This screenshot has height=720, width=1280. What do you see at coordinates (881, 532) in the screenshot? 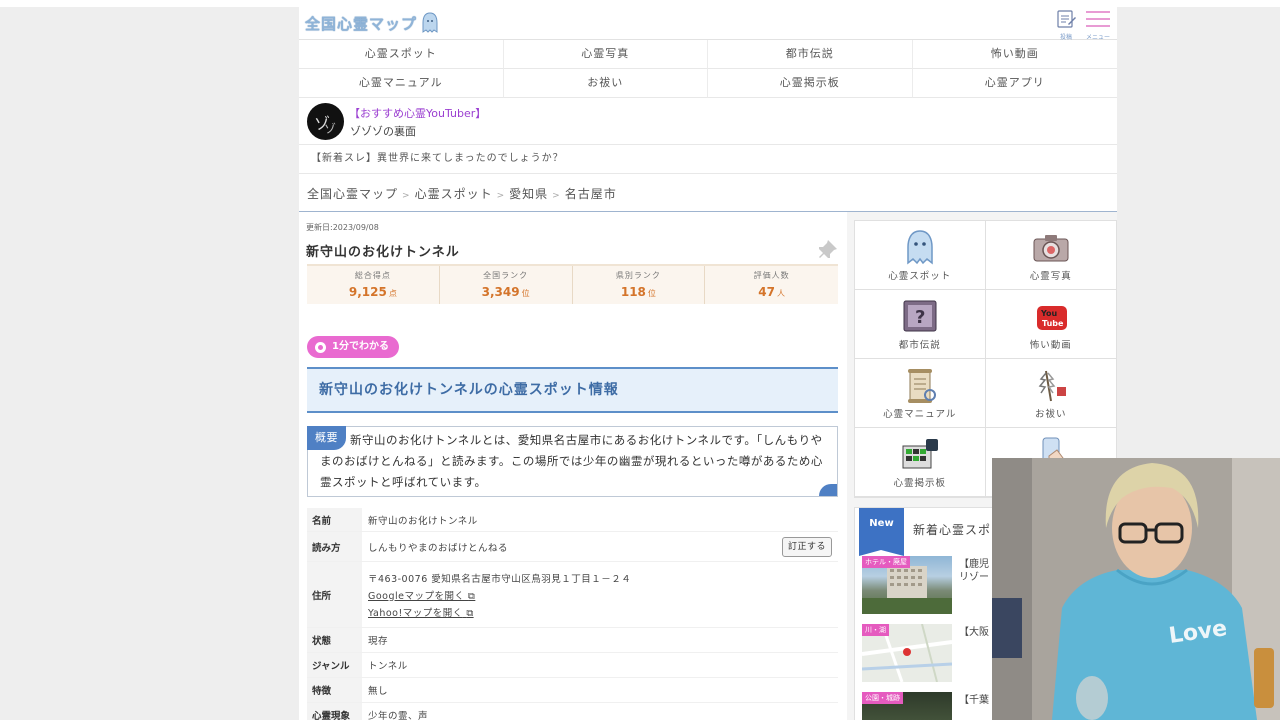
I see `new-badge: New` at bounding box center [881, 532].